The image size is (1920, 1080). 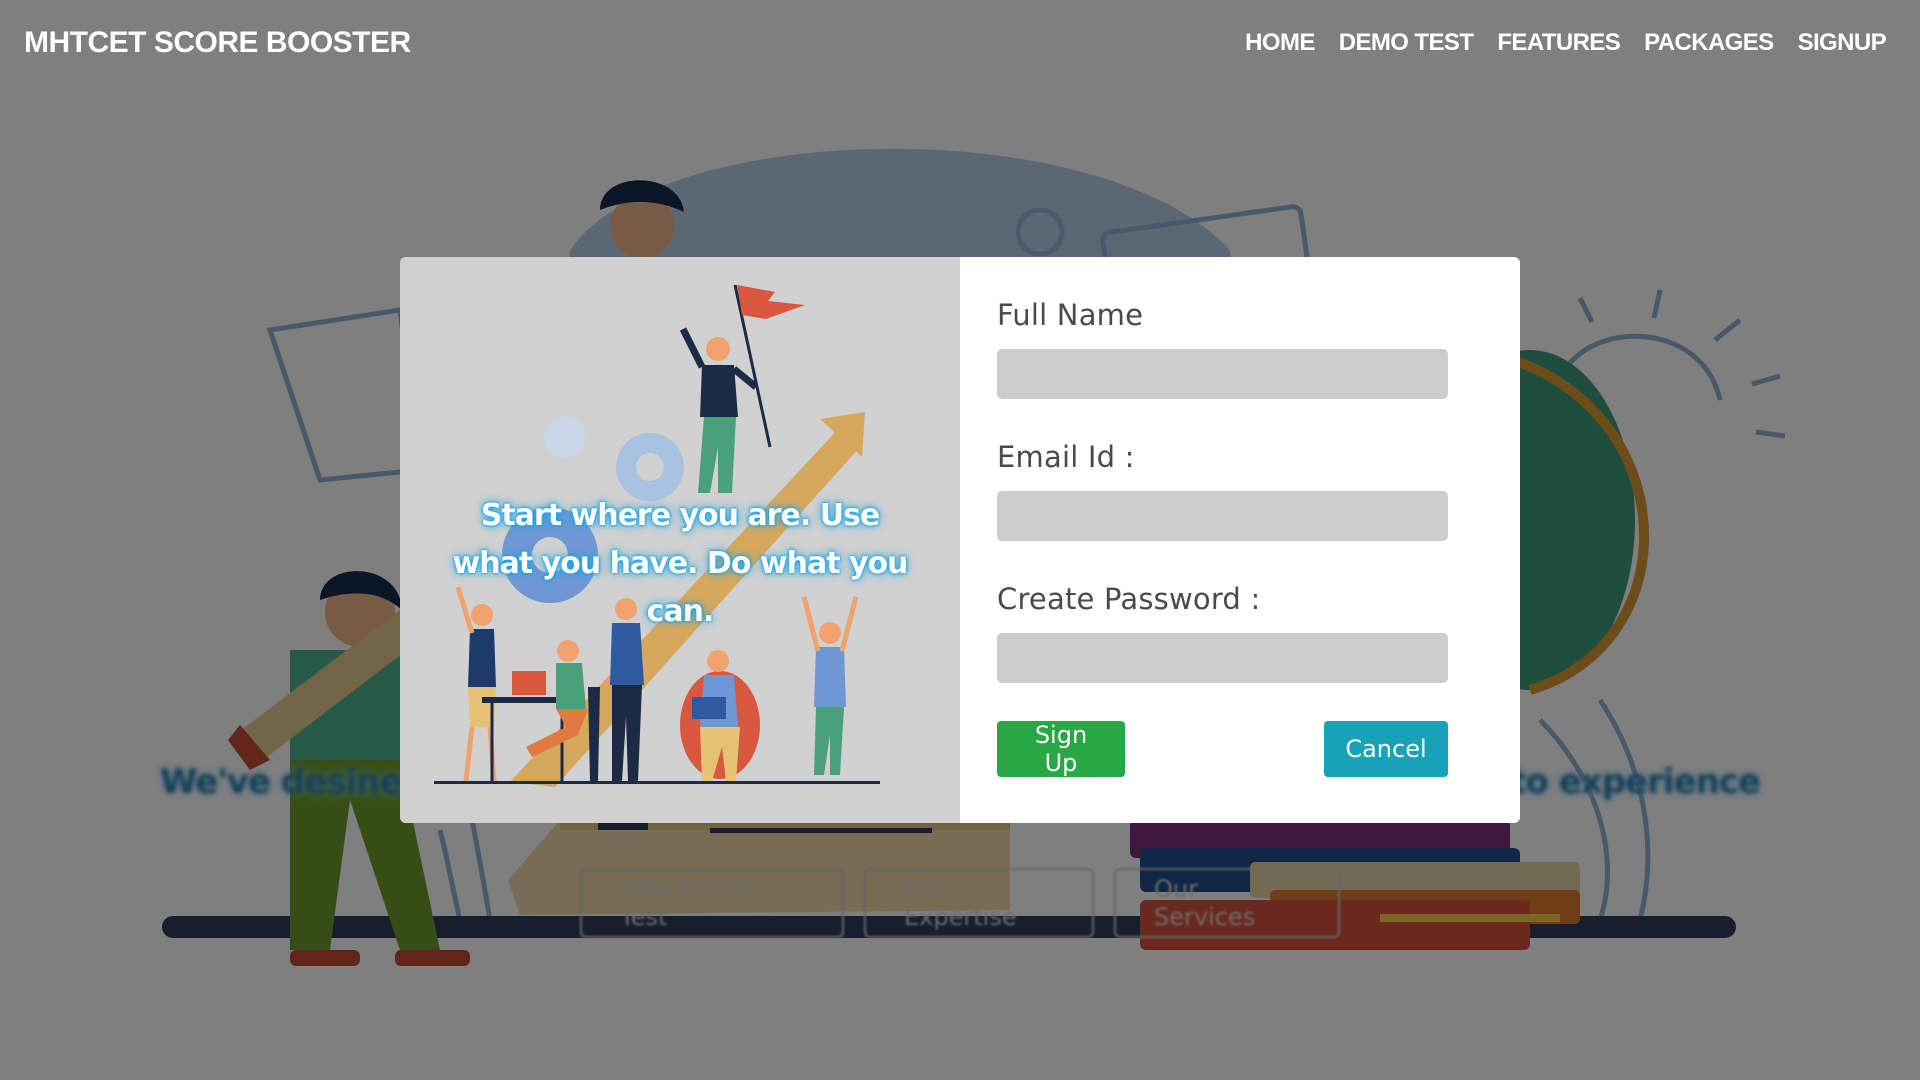 What do you see at coordinates (1842, 43) in the screenshot?
I see `nav-signup: SIGNUP` at bounding box center [1842, 43].